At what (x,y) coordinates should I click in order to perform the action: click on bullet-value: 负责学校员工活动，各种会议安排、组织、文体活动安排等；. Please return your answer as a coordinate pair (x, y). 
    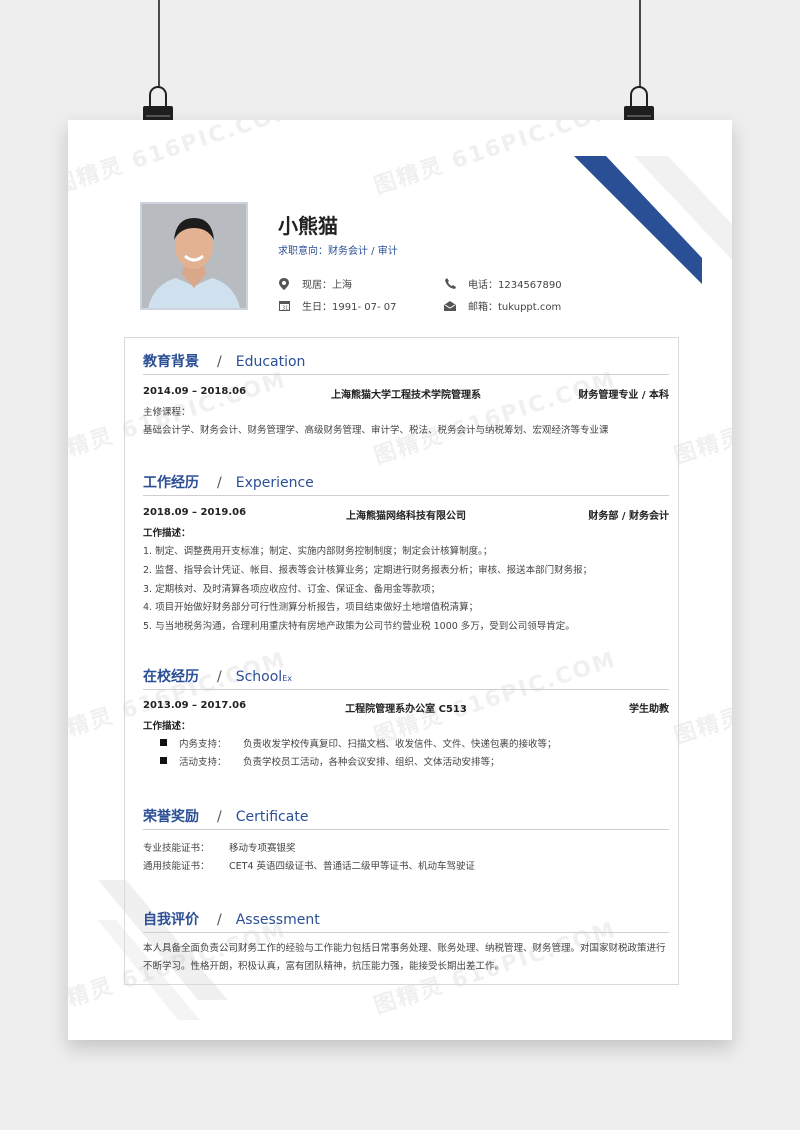
    Looking at the image, I should click on (371, 762).